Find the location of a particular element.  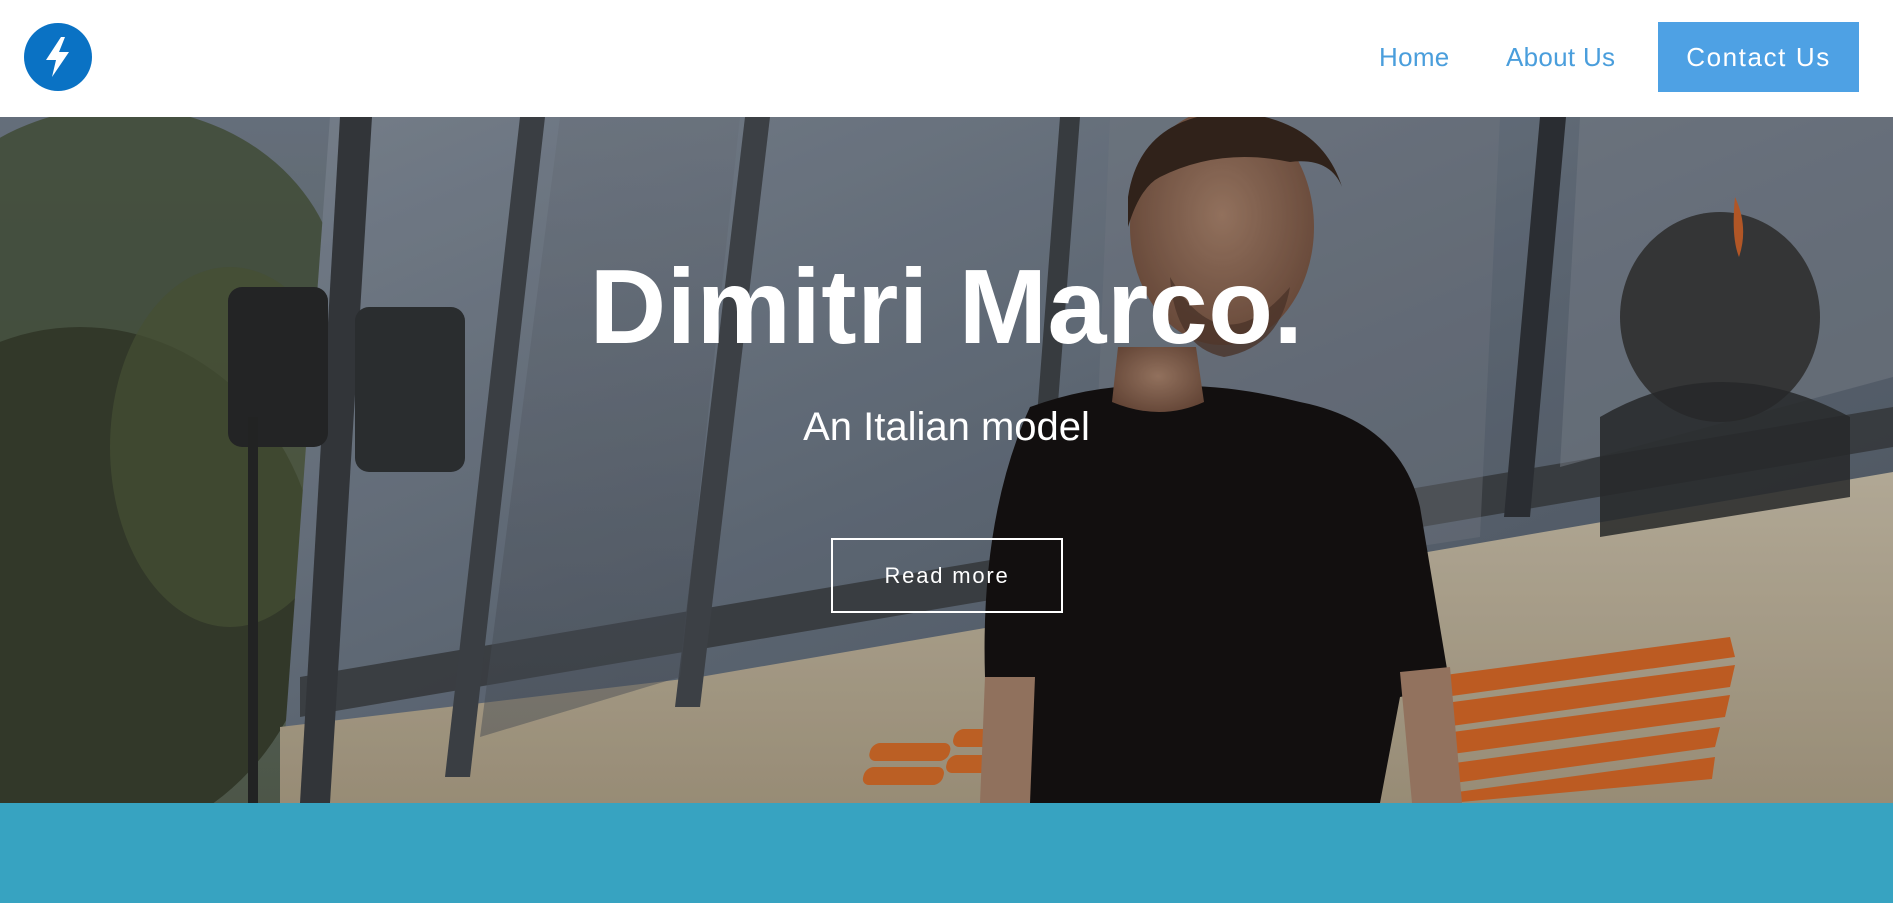

logo is located at coordinates (58, 57).